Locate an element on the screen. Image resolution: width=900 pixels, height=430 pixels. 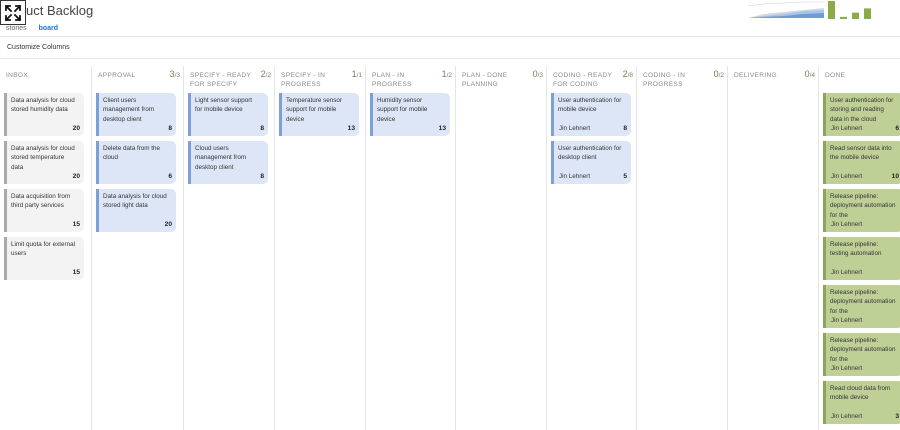
tab-stories: stories is located at coordinates (16, 28).